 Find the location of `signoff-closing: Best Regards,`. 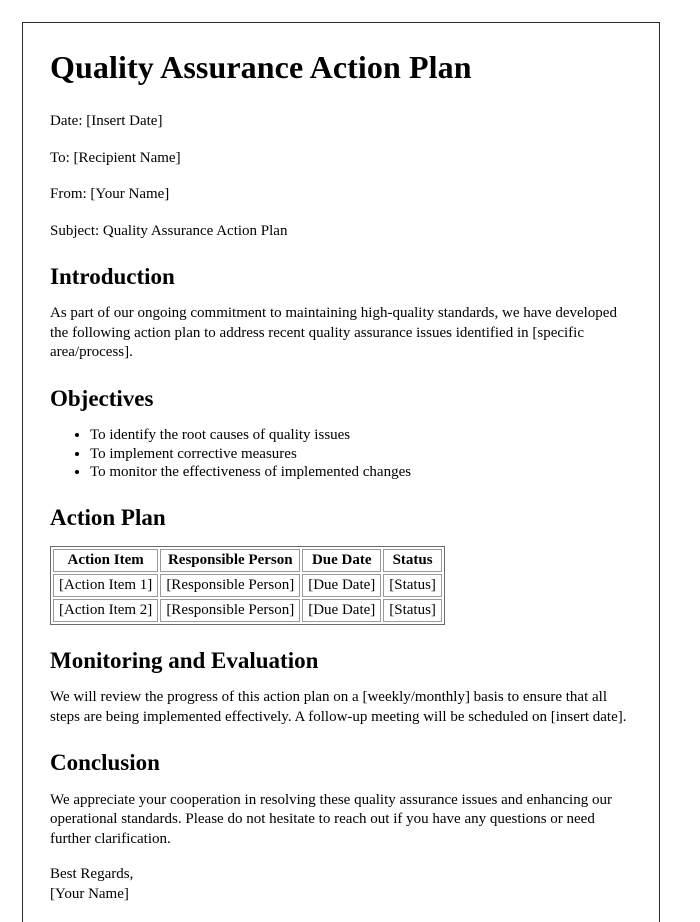

signoff-closing: Best Regards, is located at coordinates (92, 874).